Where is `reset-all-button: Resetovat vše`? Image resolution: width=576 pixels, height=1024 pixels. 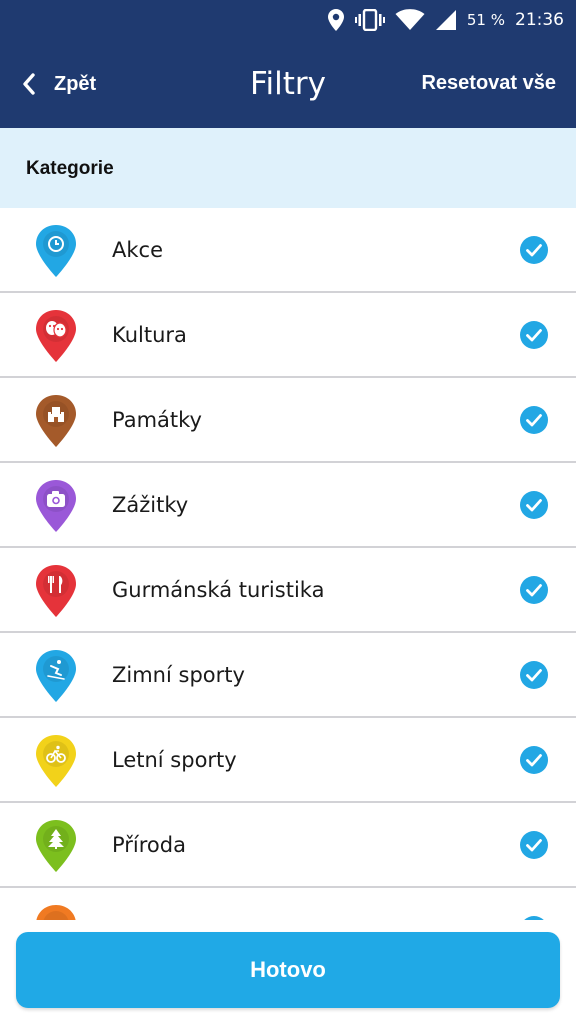
reset-all-button: Resetovat vše is located at coordinates (488, 83).